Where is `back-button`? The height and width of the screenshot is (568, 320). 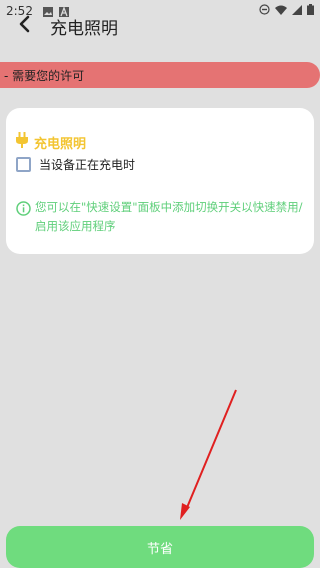 back-button is located at coordinates (24, 26).